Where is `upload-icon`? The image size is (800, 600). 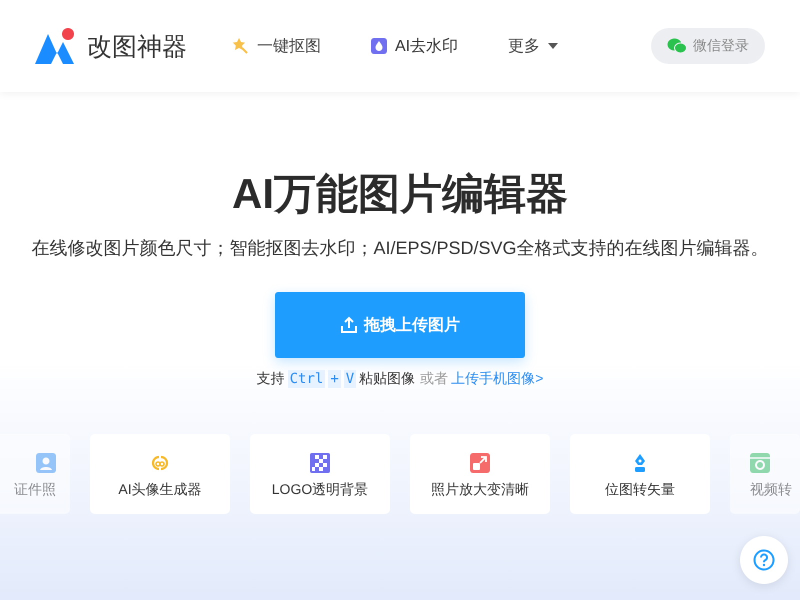 upload-icon is located at coordinates (349, 325).